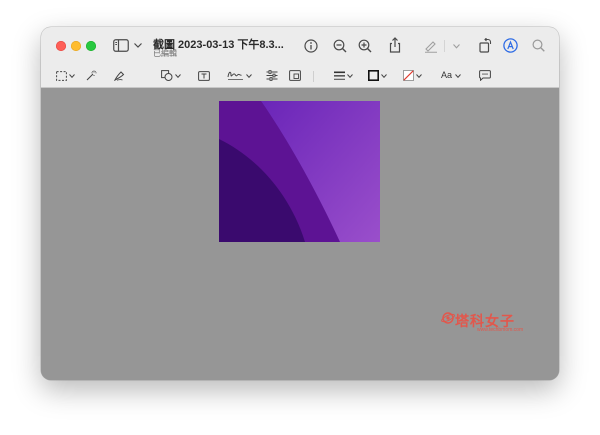  What do you see at coordinates (300, 46) in the screenshot?
I see `title-bar: 截圖 2023-03-13 下午8.3... 已編輯` at bounding box center [300, 46].